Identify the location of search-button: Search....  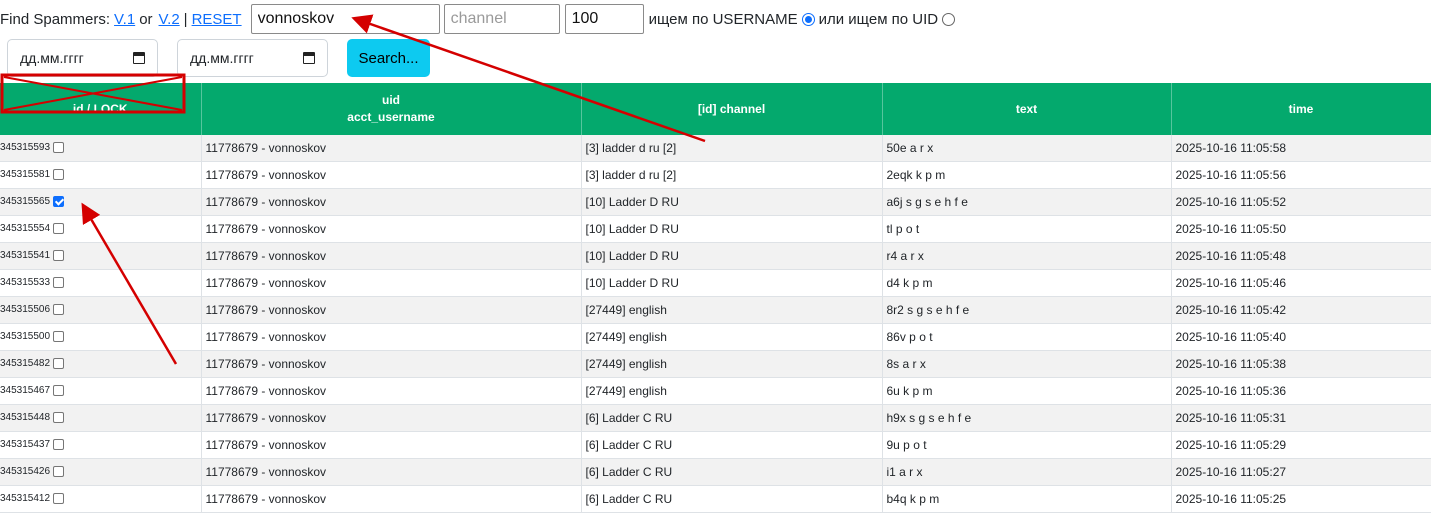
(388, 58).